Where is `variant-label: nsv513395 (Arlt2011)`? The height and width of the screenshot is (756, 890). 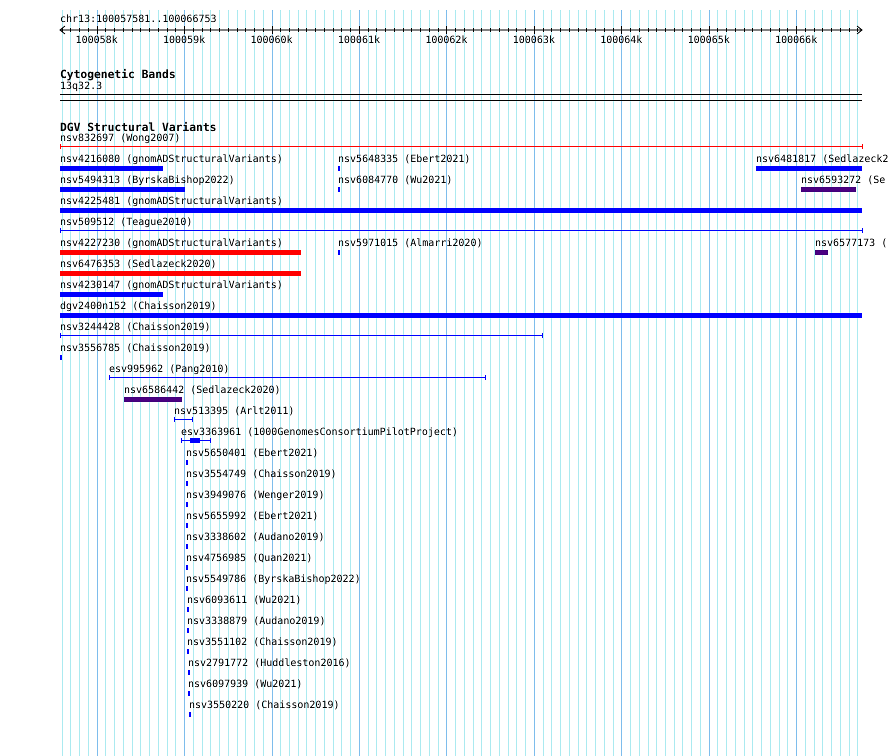 variant-label: nsv513395 (Arlt2011) is located at coordinates (234, 412).